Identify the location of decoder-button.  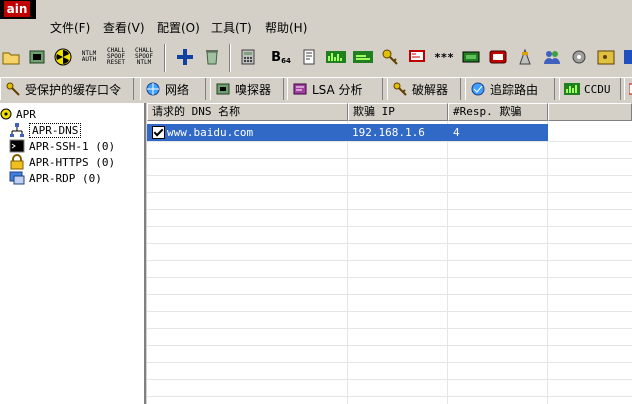
(309, 57).